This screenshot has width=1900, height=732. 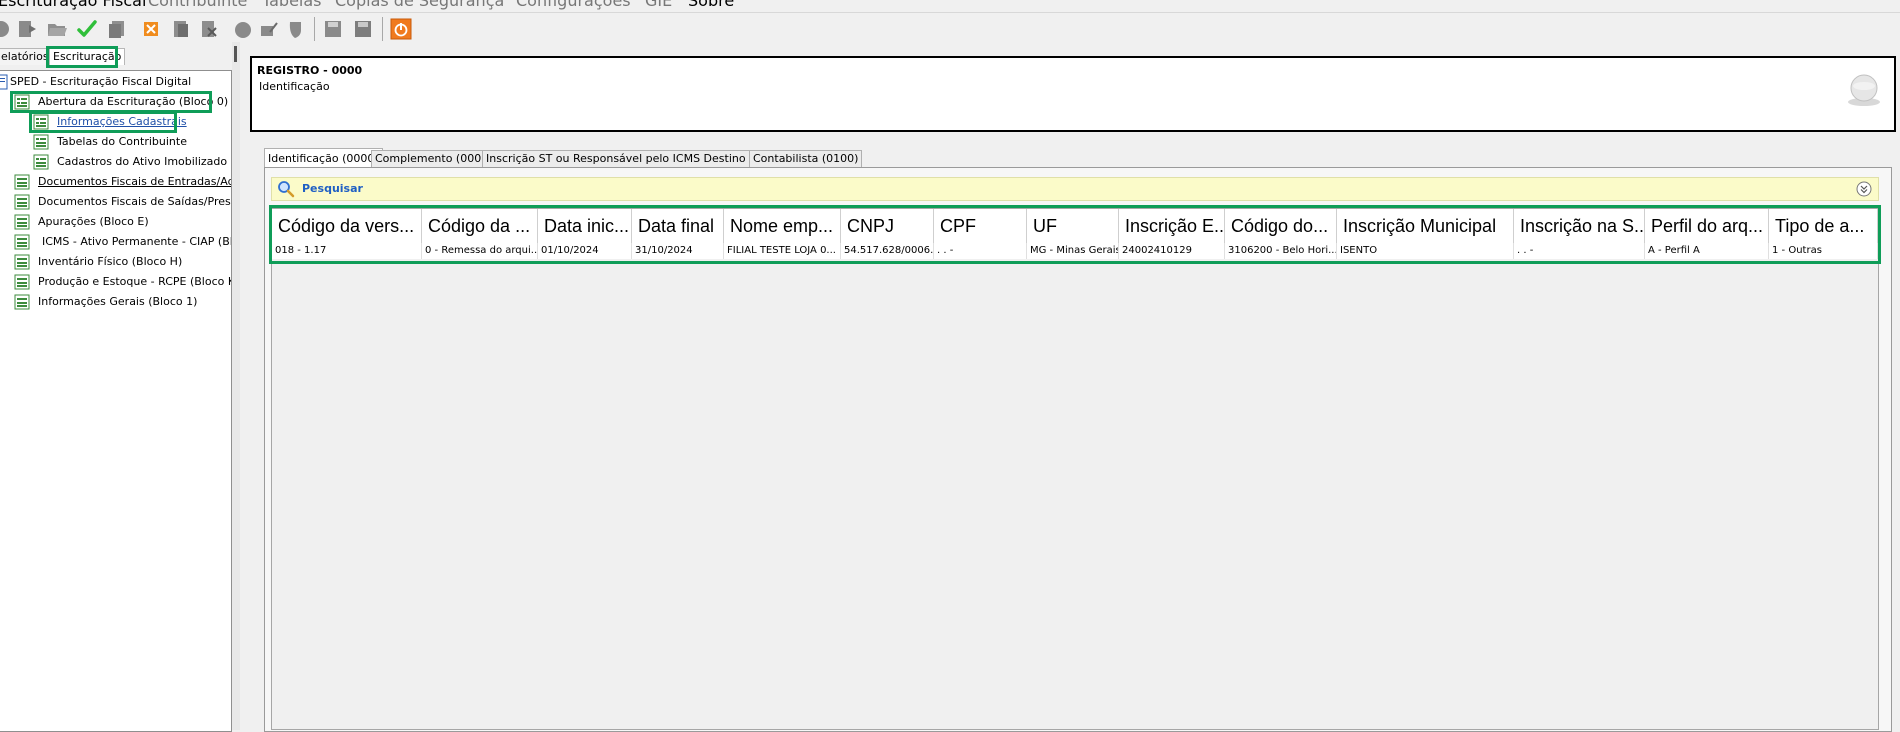 I want to click on panel-splitter, so click(x=236, y=386).